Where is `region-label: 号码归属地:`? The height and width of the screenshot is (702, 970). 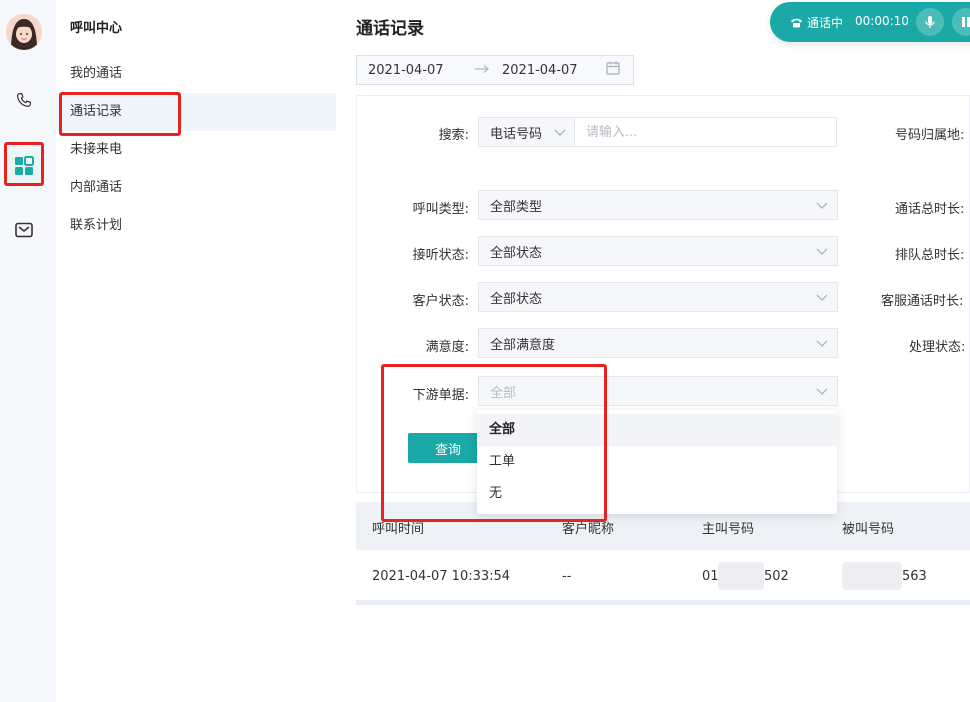 region-label: 号码归属地: is located at coordinates (930, 135).